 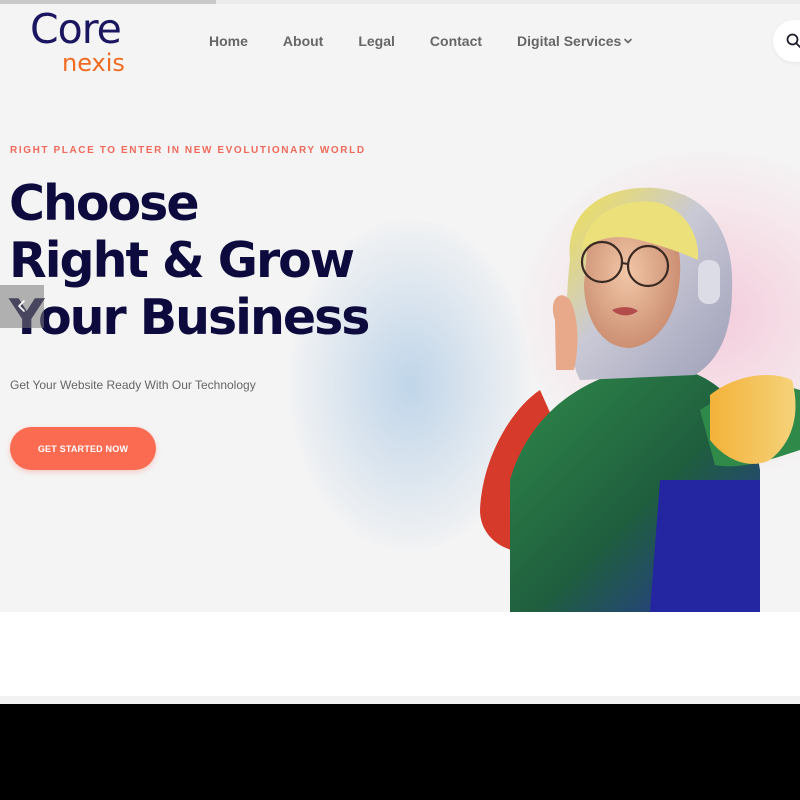 What do you see at coordinates (76, 29) in the screenshot?
I see `logo-core-text: Core` at bounding box center [76, 29].